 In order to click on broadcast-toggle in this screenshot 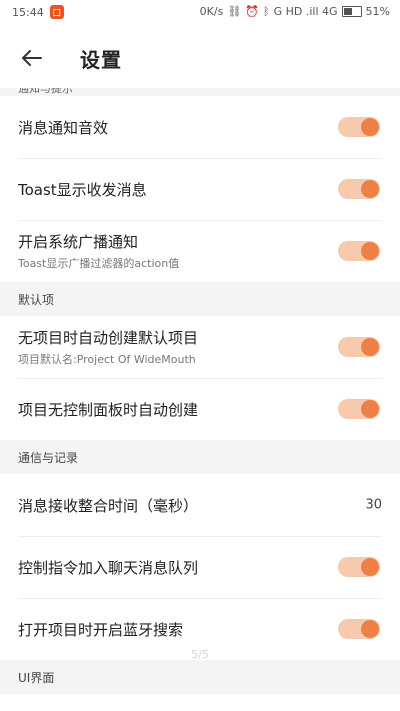, I will do `click(359, 251)`.